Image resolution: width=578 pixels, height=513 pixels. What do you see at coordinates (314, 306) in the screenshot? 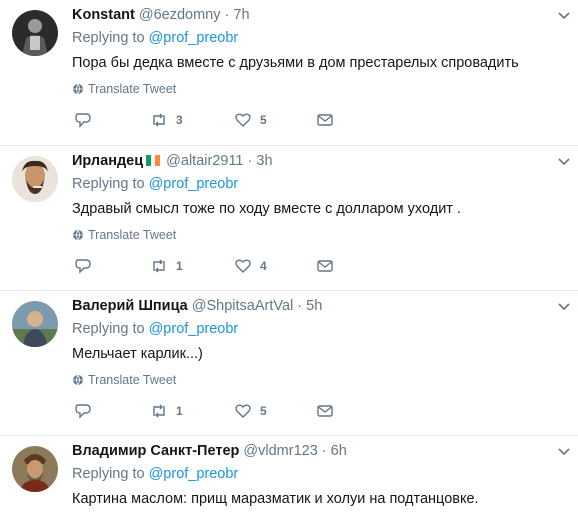
I see `timestamp: 5h` at bounding box center [314, 306].